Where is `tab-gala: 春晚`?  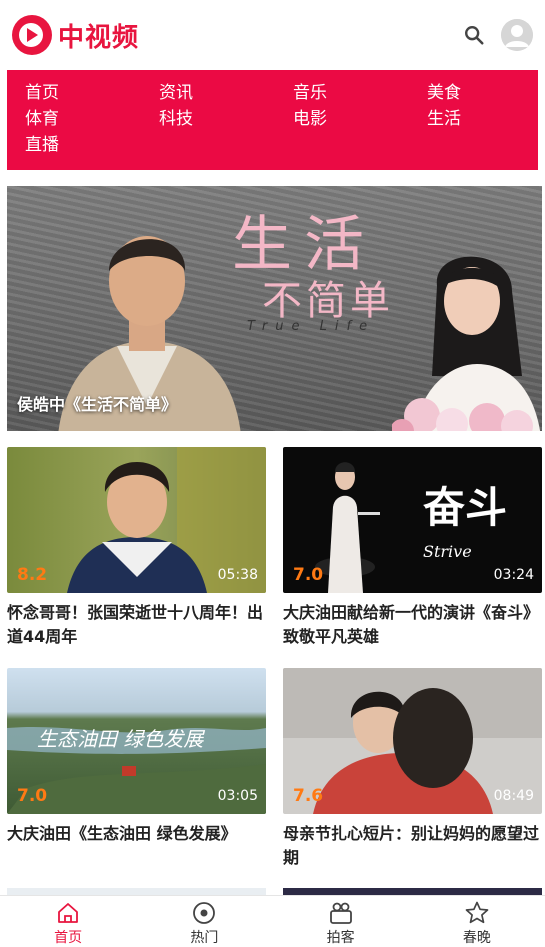
tab-gala: 春晚 is located at coordinates (477, 921).